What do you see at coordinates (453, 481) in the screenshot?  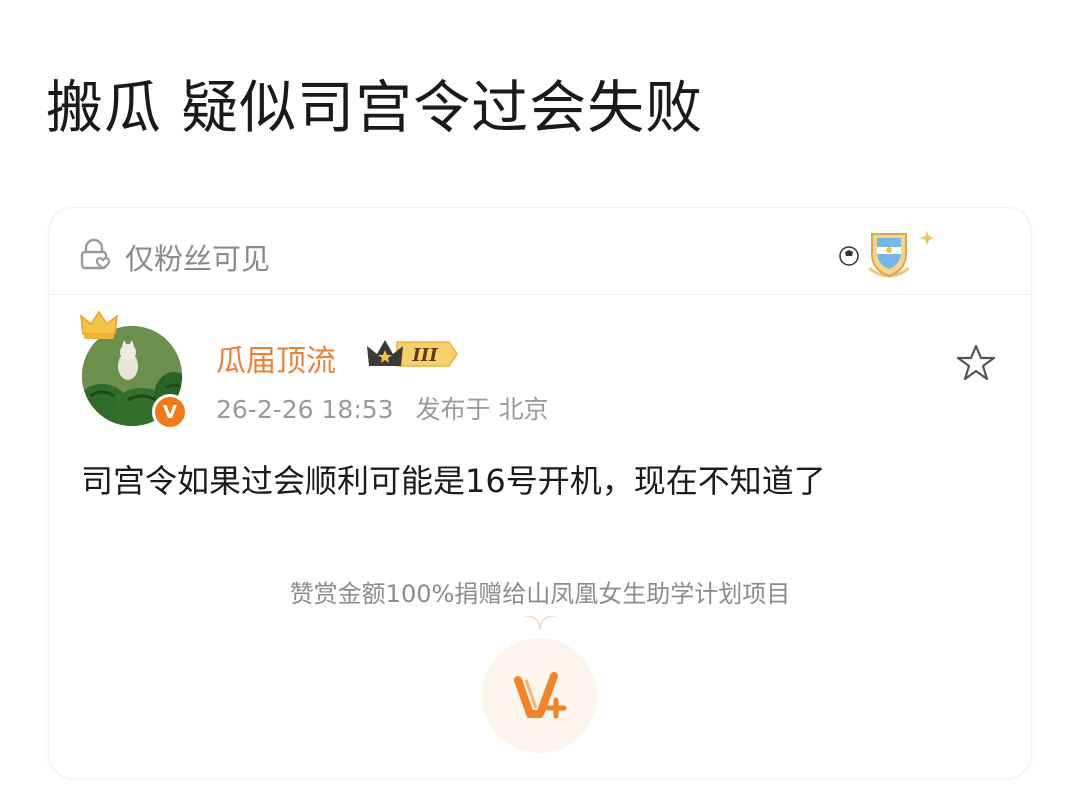 I see `post-body-text: 司宫令如果过会顺利可能是16号开机，现在不知道了` at bounding box center [453, 481].